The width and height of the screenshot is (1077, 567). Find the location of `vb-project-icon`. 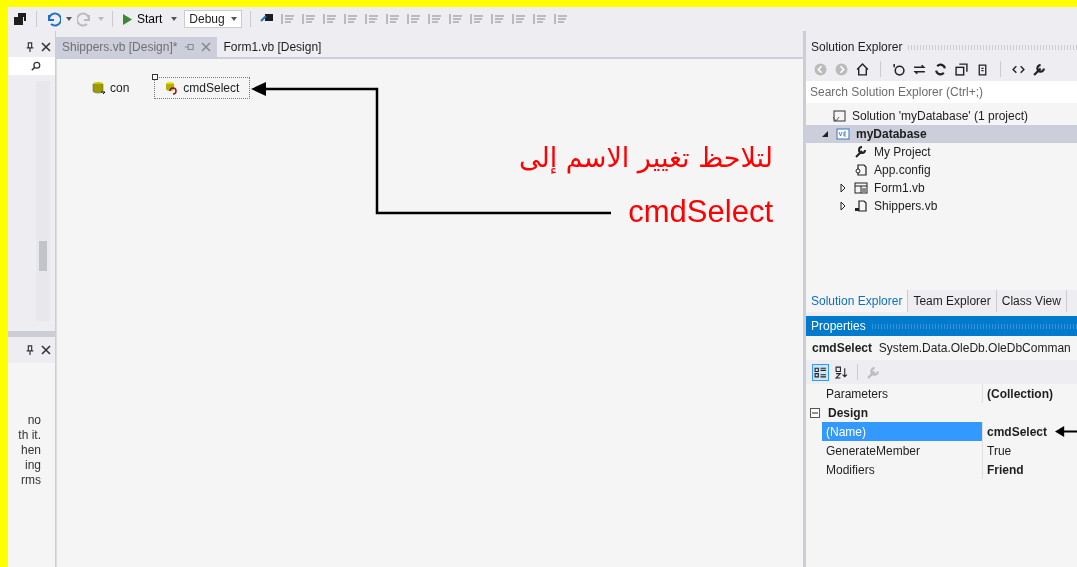

vb-project-icon is located at coordinates (843, 134).